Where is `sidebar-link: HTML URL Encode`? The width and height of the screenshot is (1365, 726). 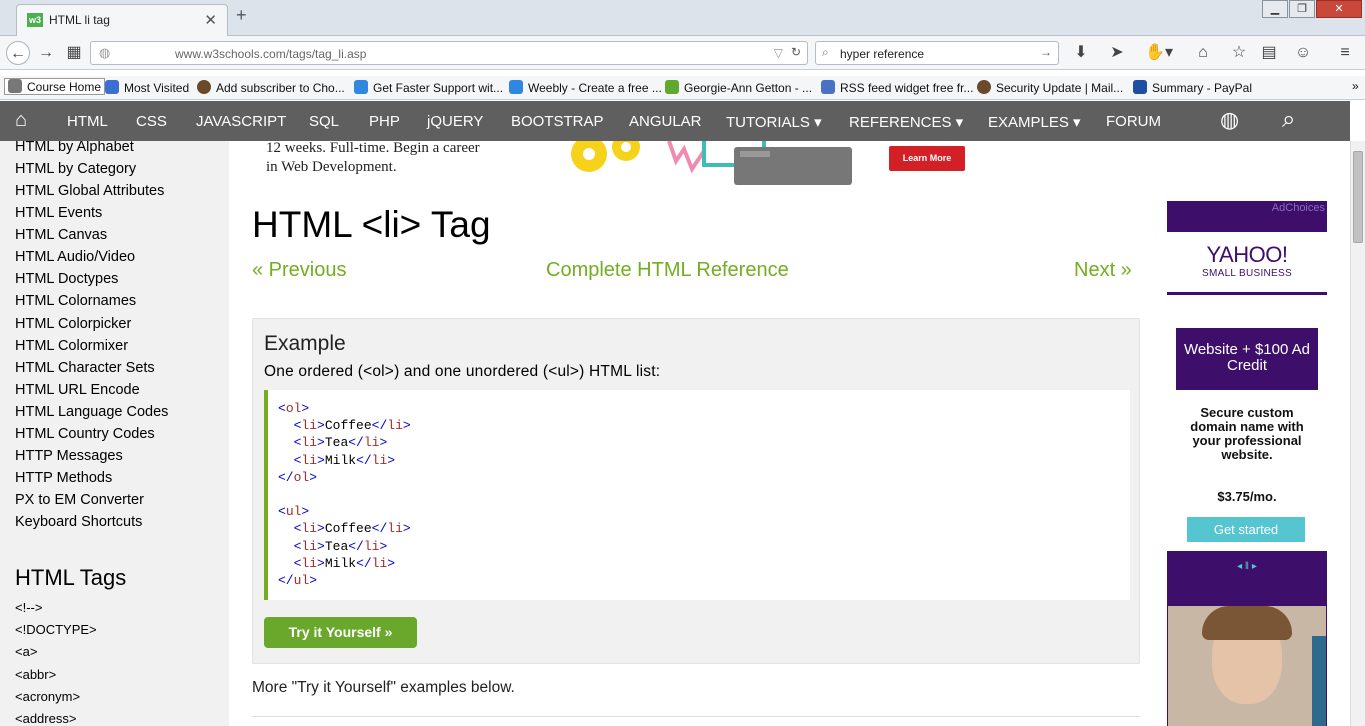 sidebar-link: HTML URL Encode is located at coordinates (77, 390).